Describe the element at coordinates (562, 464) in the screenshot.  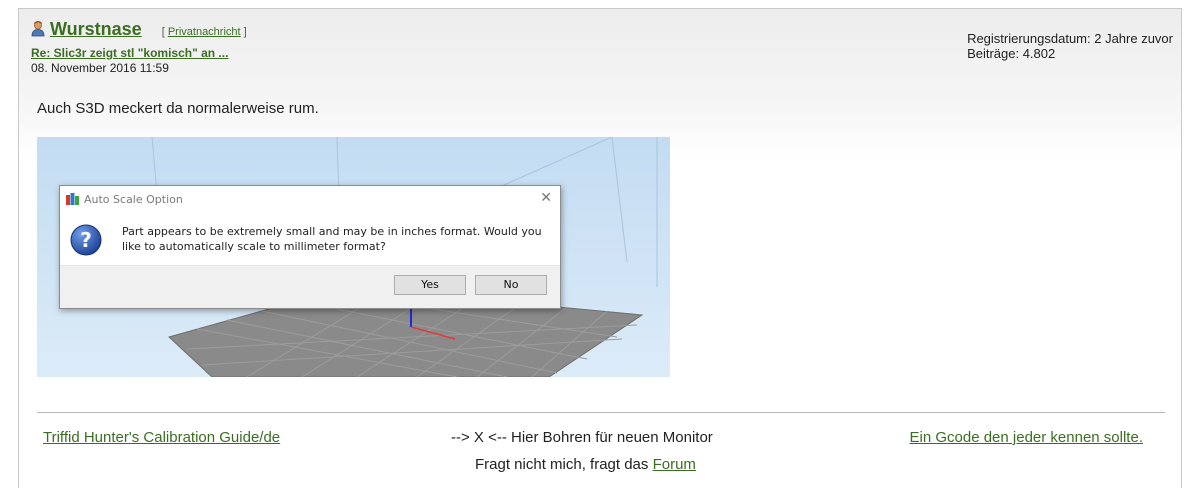
I see `signature-line2-text: Fragt nicht mich, fragt das` at that location.